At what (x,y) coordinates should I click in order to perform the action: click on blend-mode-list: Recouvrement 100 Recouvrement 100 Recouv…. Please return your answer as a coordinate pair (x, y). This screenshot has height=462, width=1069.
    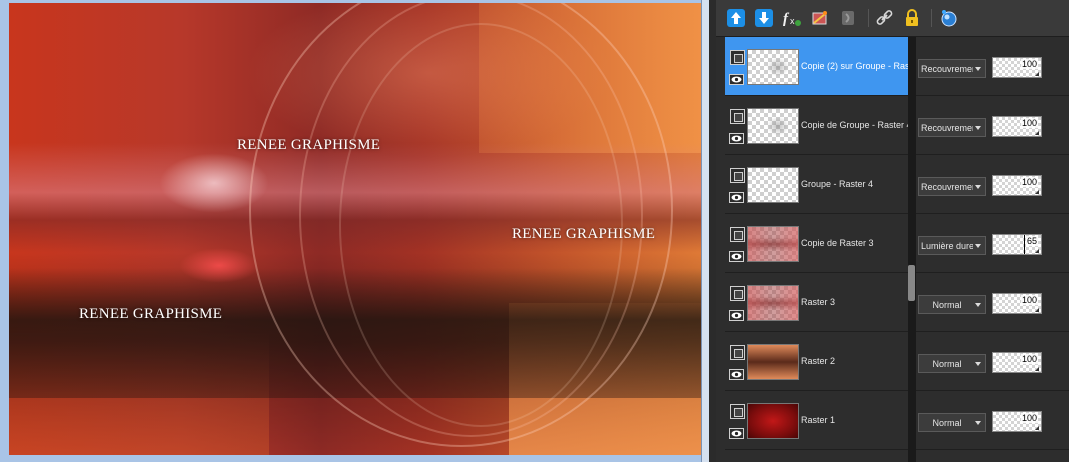
    Looking at the image, I should click on (992, 249).